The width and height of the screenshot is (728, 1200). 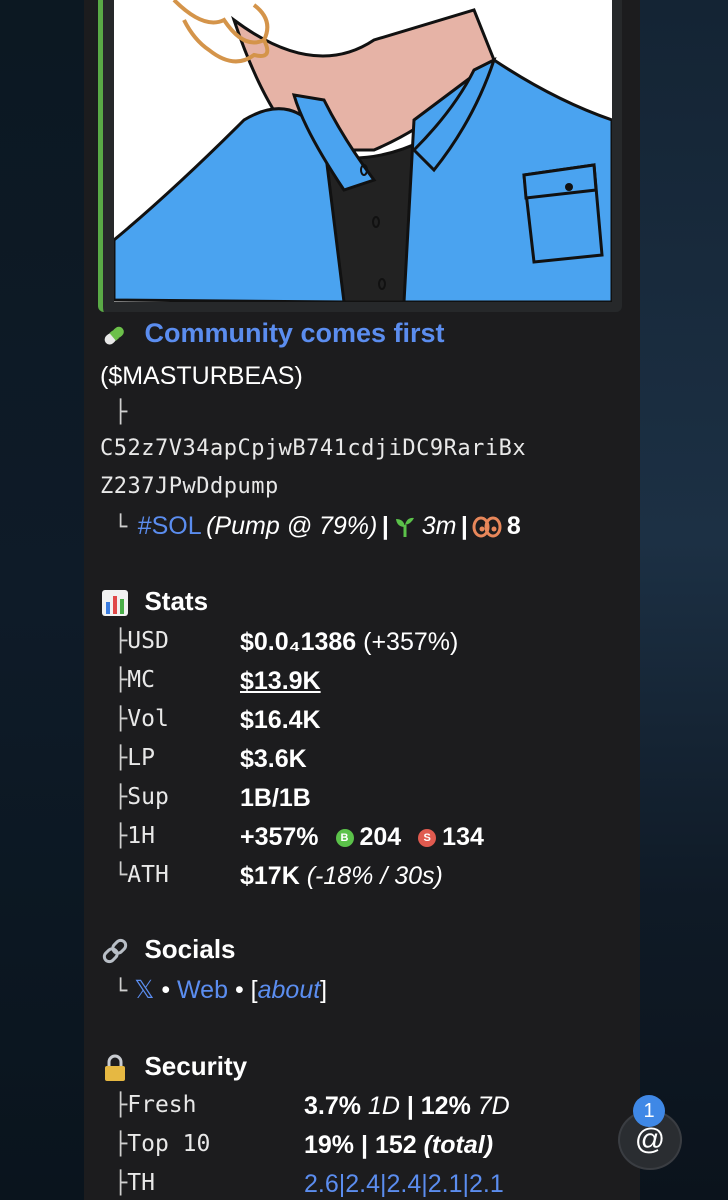 I want to click on security-row-top10: ├Top 10 19% | 152 (total), so click(x=304, y=1145).